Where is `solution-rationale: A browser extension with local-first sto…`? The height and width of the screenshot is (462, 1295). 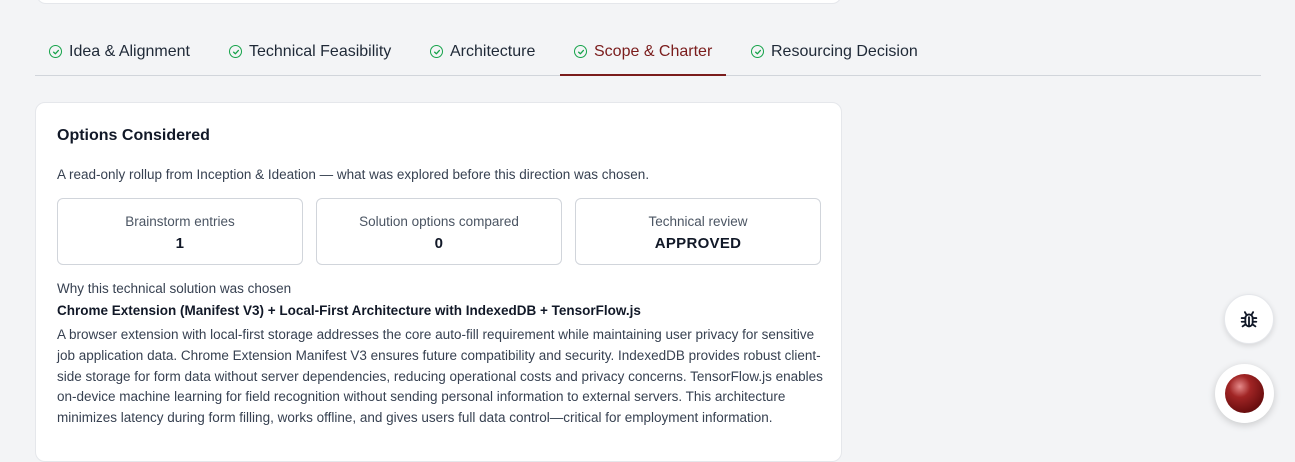 solution-rationale: A browser extension with local-first sto… is located at coordinates (440, 376).